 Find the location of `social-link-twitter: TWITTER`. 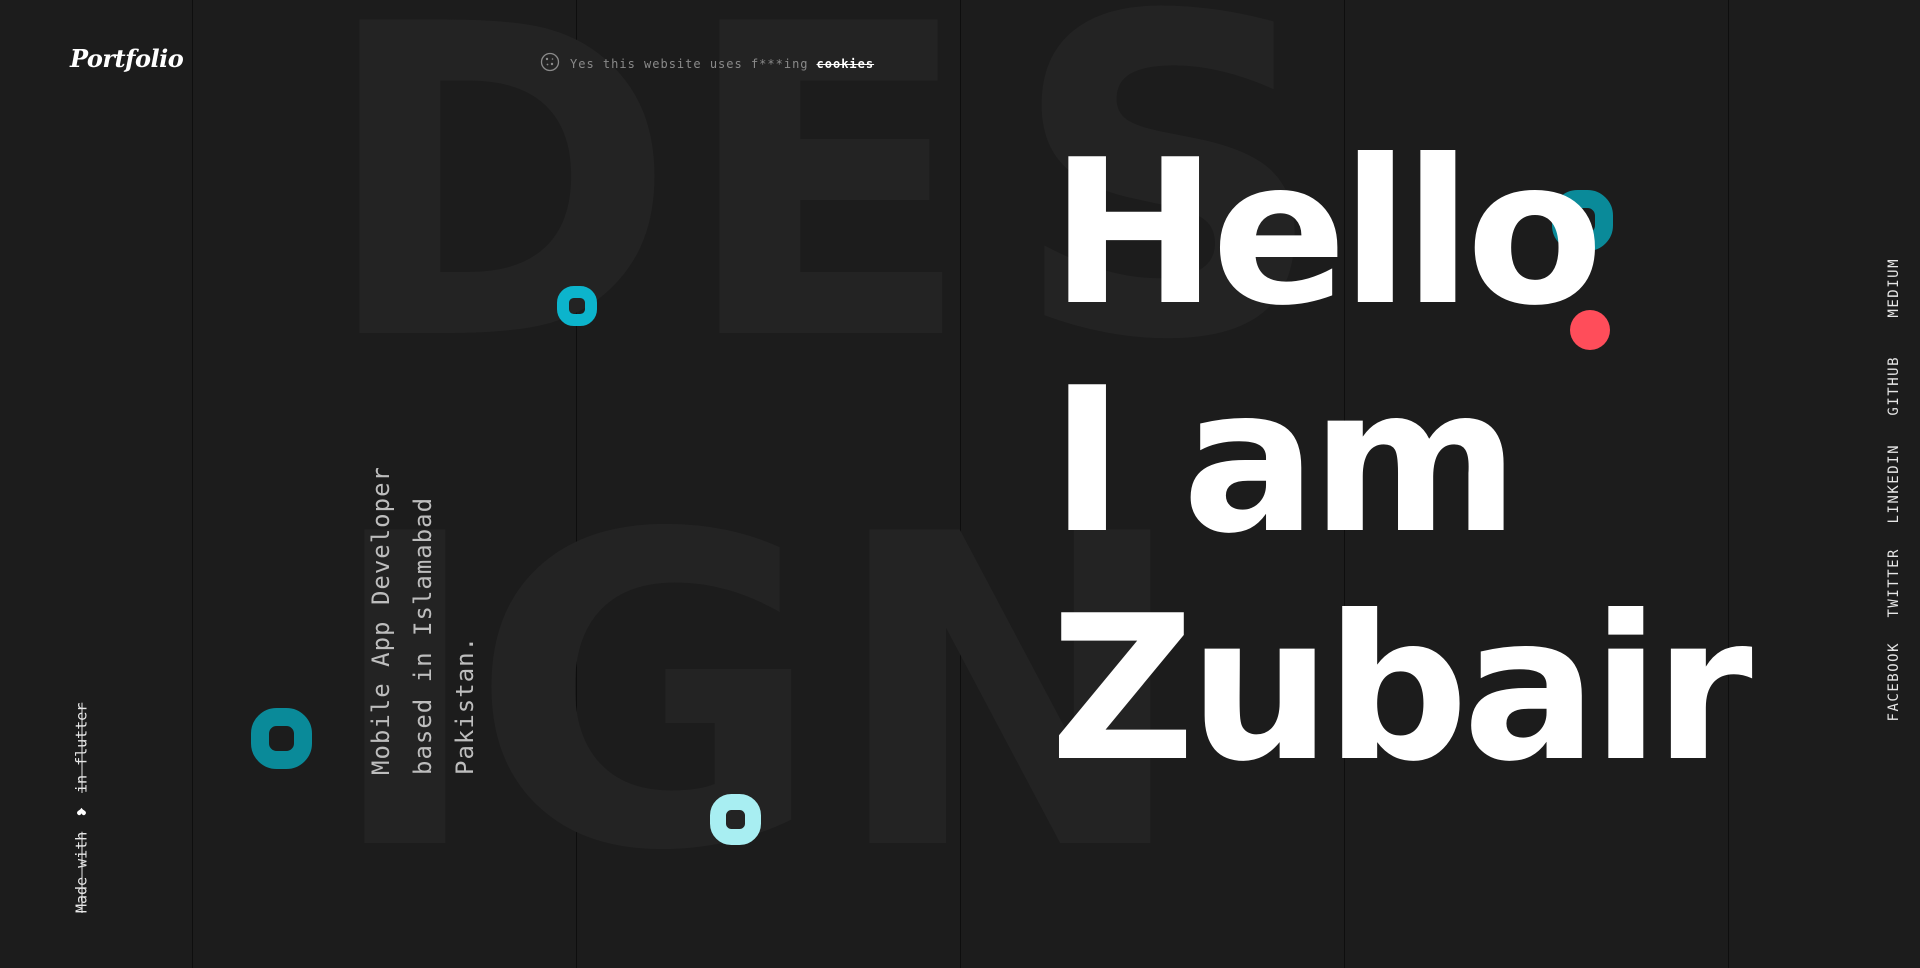

social-link-twitter: TWITTER is located at coordinates (1897, 583).